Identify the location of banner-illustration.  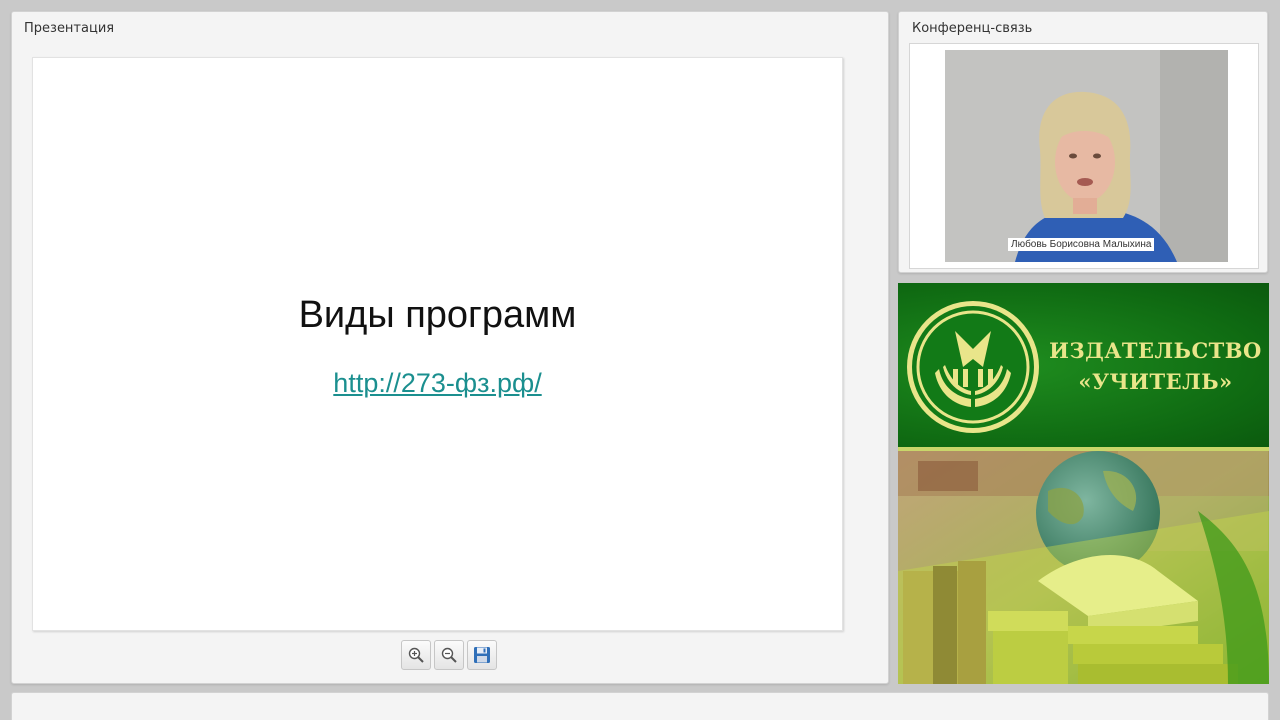
(1083, 567).